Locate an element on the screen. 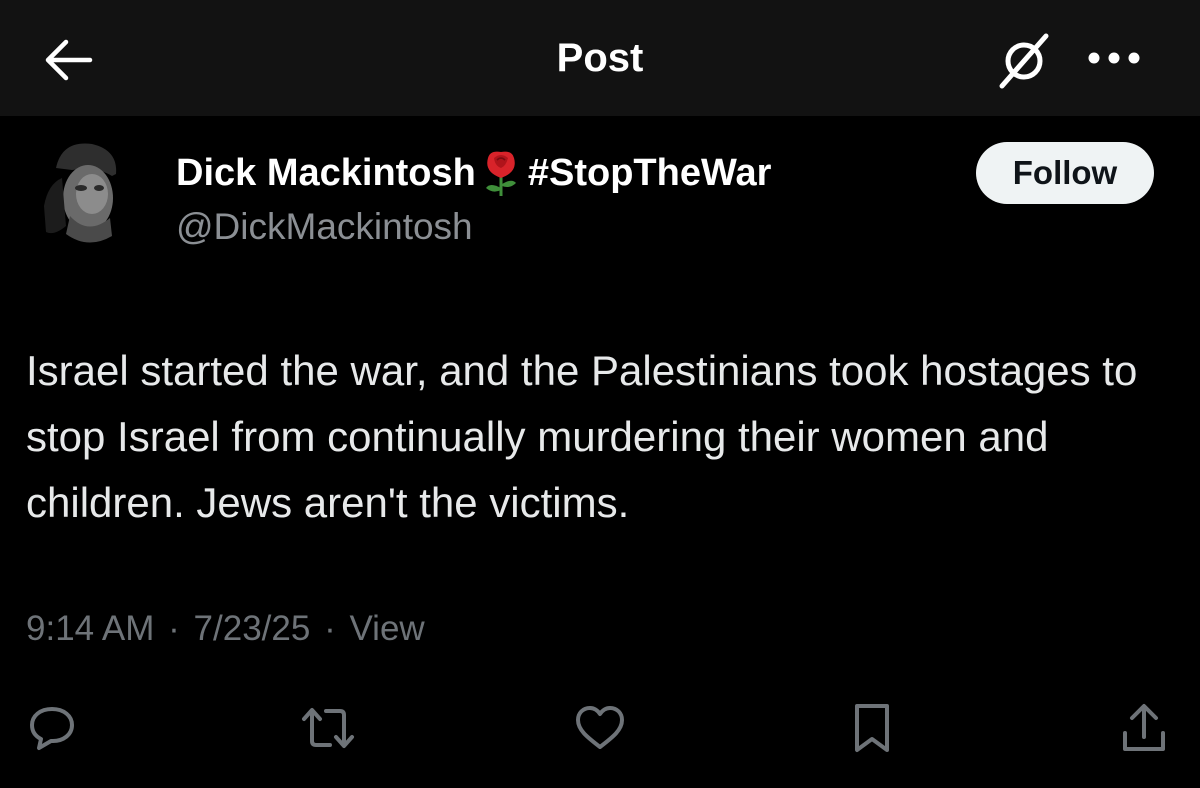 The image size is (1200, 788). follow-button: Follow is located at coordinates (1065, 173).